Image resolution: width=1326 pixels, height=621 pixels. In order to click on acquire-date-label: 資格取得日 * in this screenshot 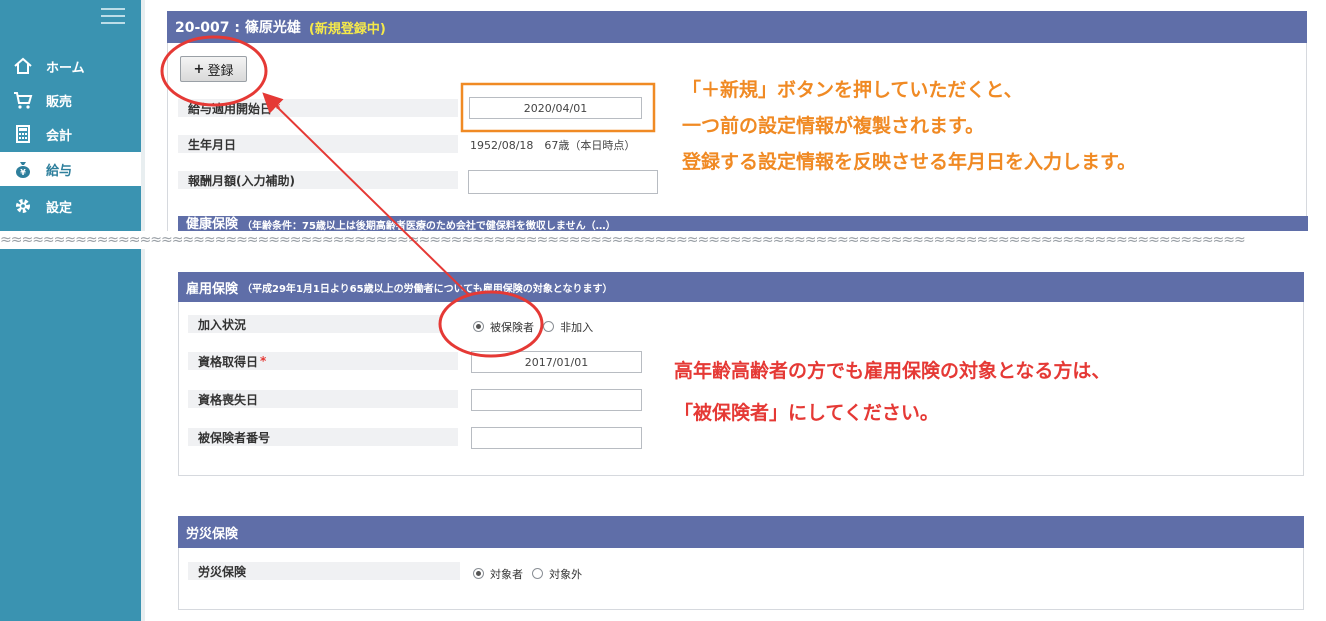, I will do `click(323, 361)`.